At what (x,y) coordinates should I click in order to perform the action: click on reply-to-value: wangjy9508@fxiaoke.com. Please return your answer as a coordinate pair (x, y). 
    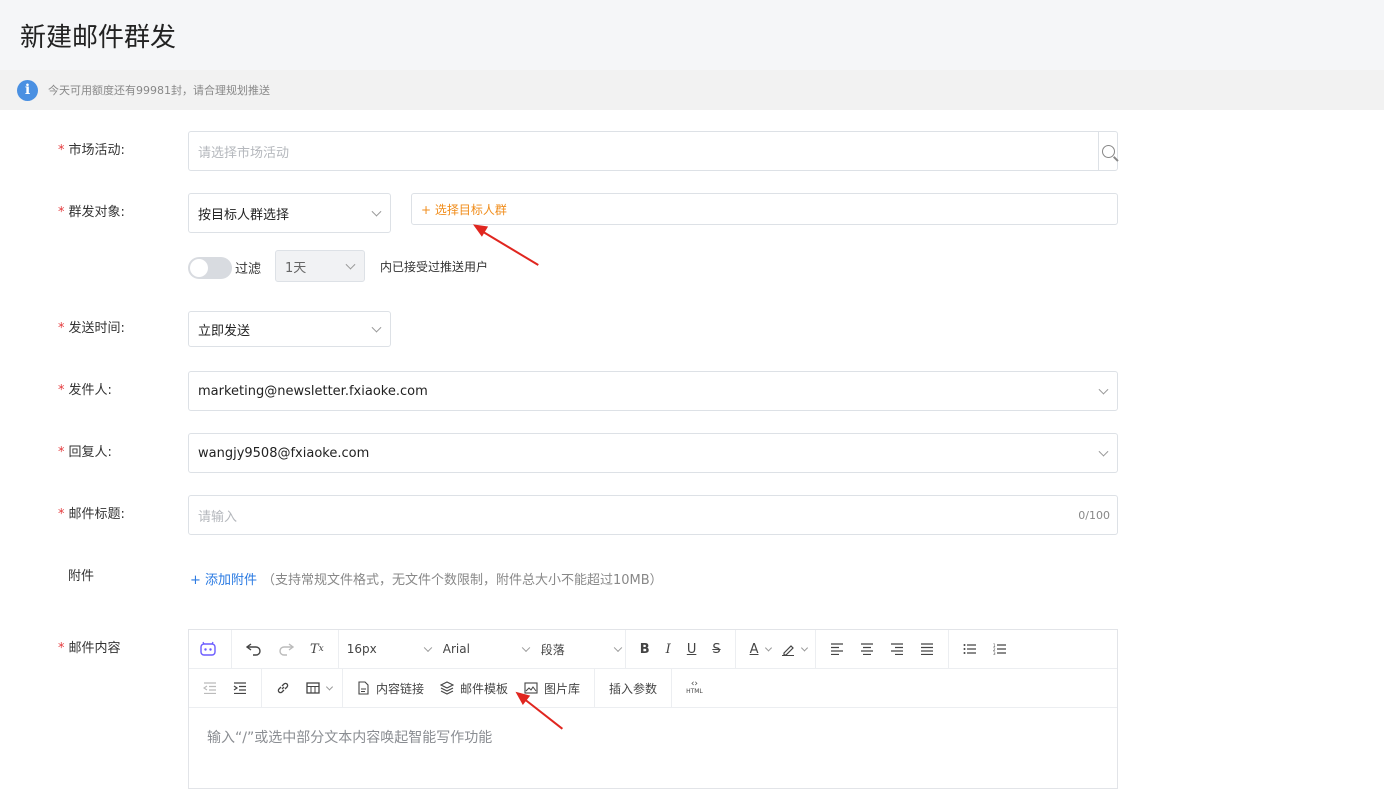
    Looking at the image, I should click on (284, 453).